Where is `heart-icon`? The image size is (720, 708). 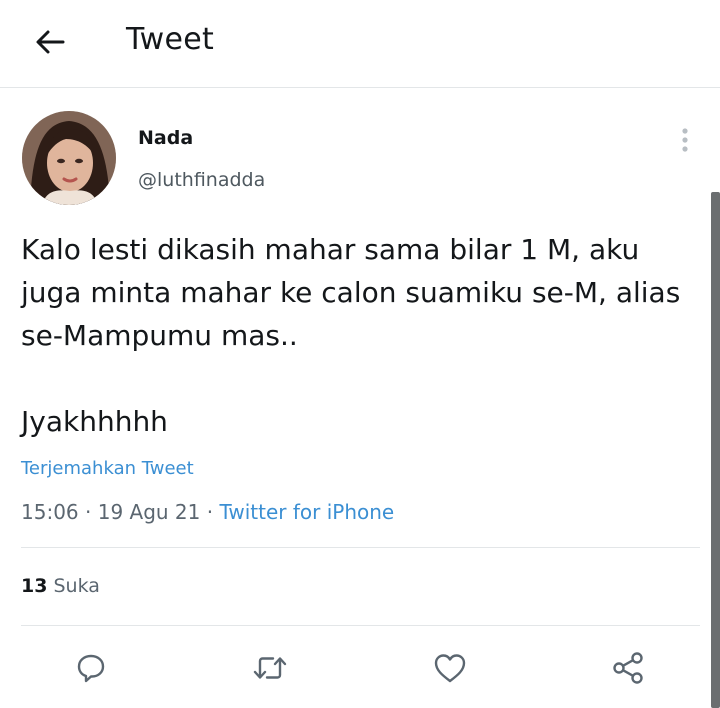
heart-icon is located at coordinates (450, 668).